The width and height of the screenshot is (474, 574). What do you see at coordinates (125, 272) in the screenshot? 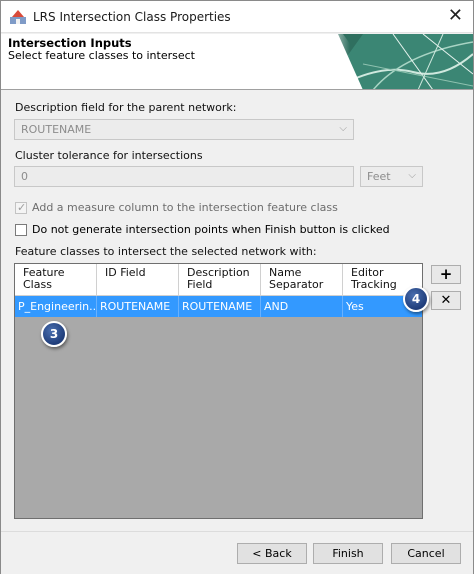
I see `column-header-id-field: ID Field` at bounding box center [125, 272].